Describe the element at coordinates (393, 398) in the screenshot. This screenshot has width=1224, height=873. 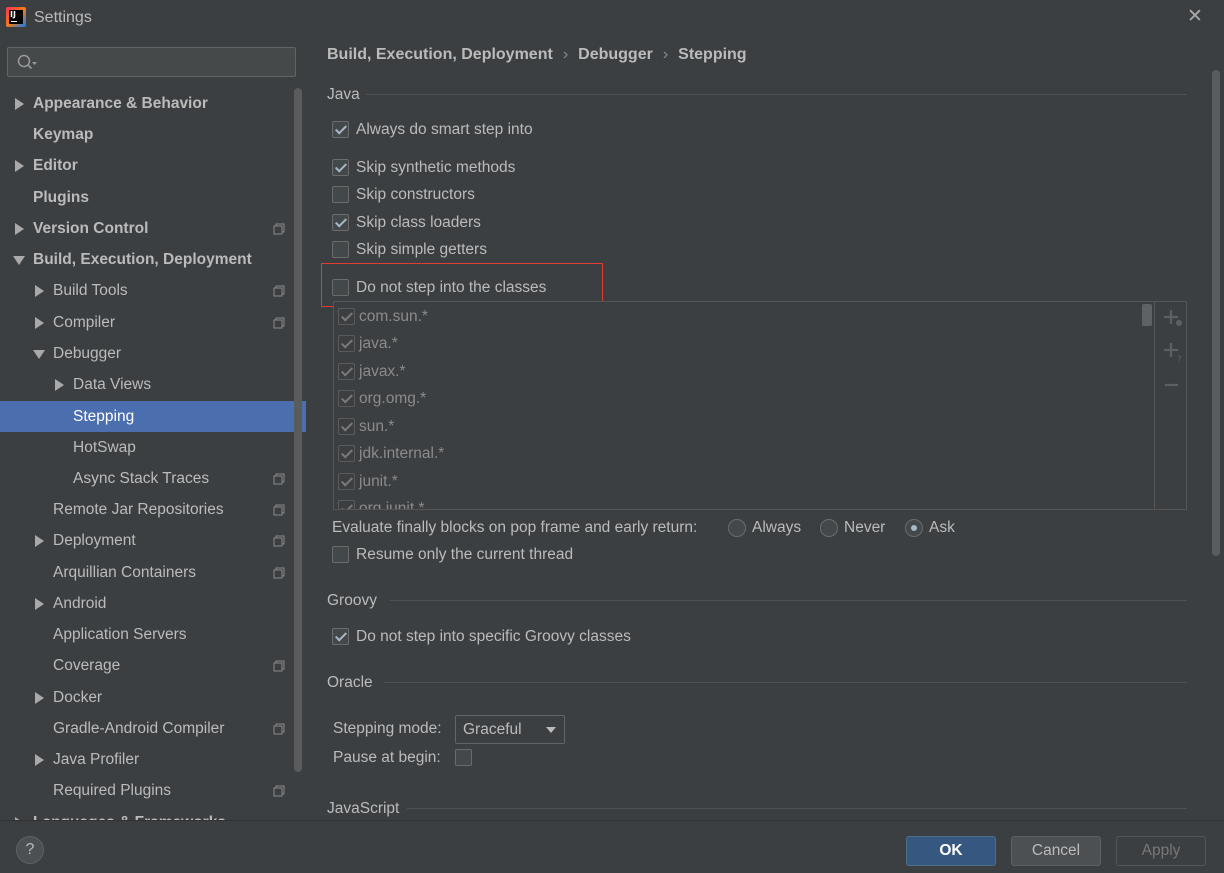
I see `class-filter-pattern: org.omg.*` at that location.